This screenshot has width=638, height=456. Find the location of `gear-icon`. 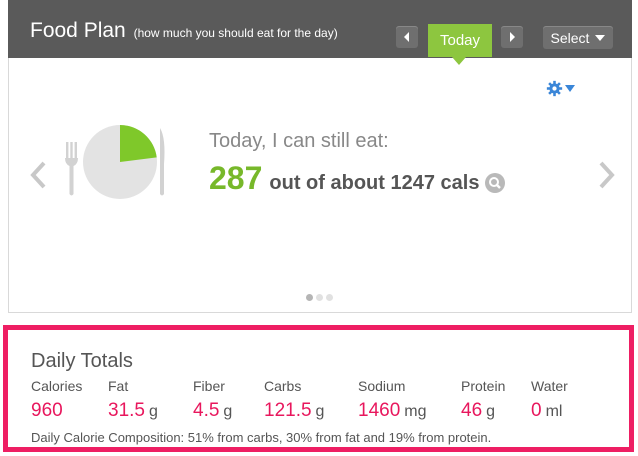

gear-icon is located at coordinates (554, 88).